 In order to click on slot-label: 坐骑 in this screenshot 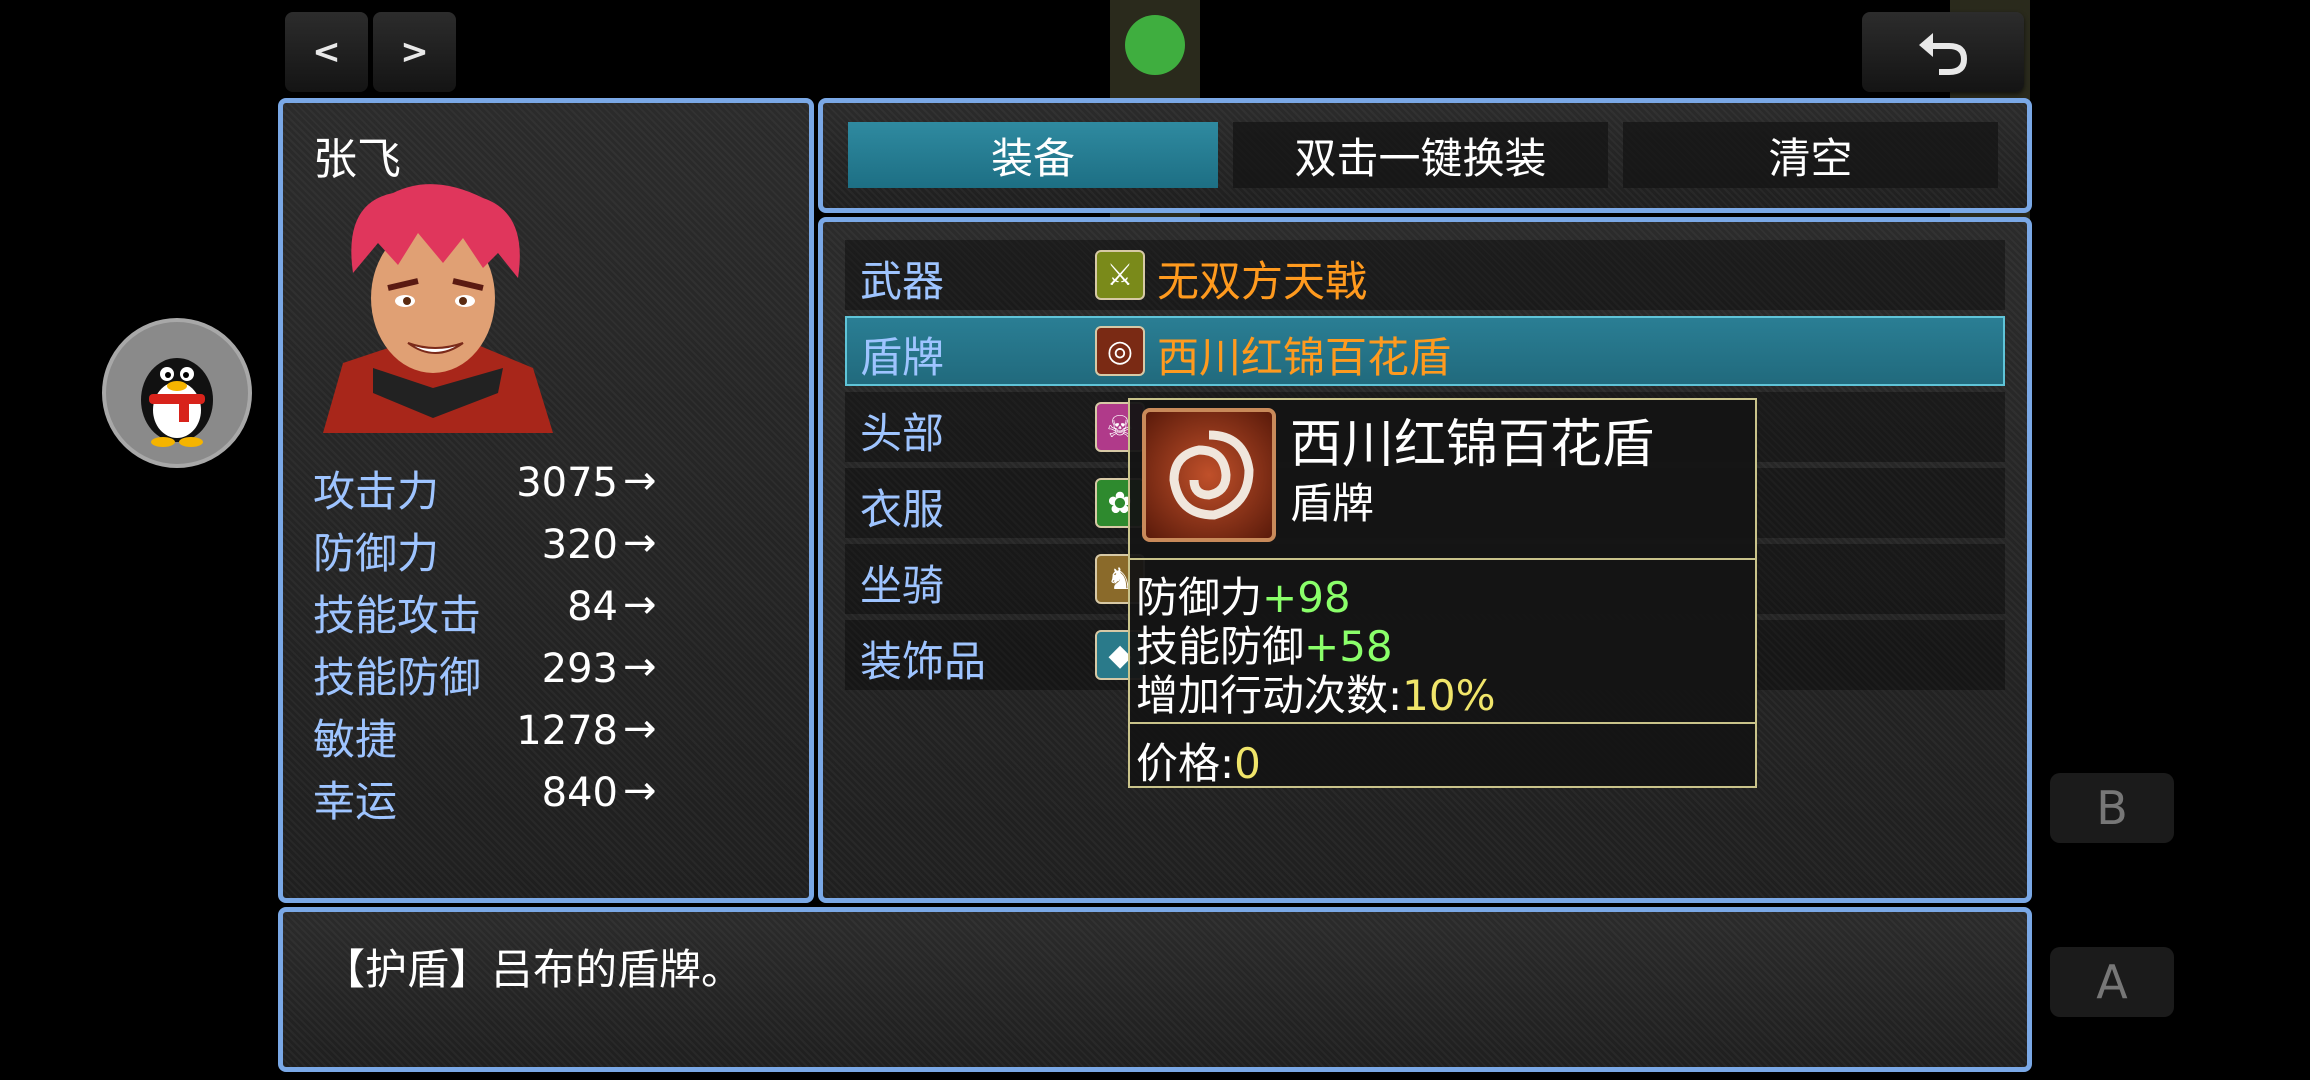, I will do `click(902, 585)`.